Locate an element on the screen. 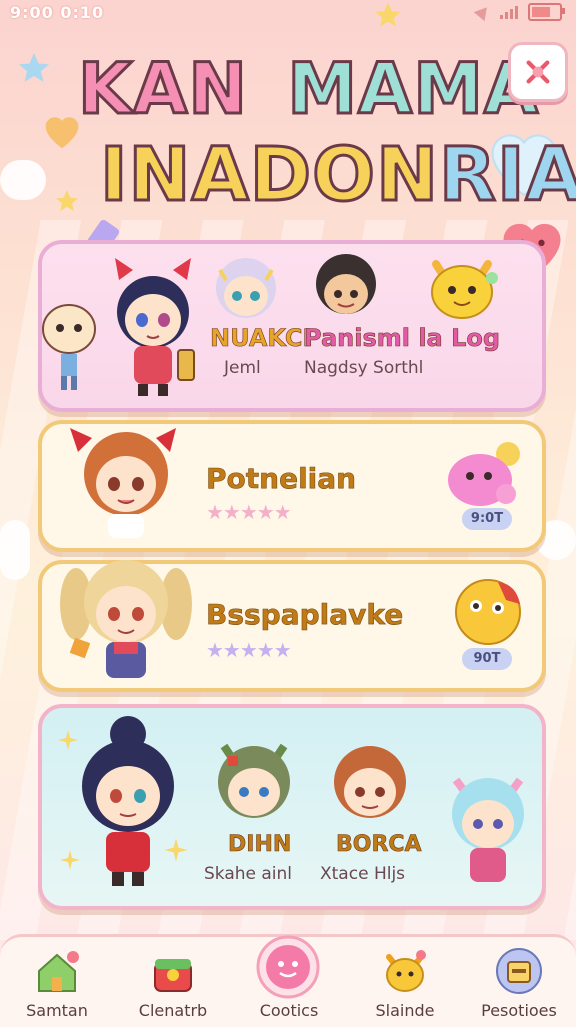 The width and height of the screenshot is (576, 1027). nav-item-clenatrb: Clenatrb is located at coordinates (173, 982).